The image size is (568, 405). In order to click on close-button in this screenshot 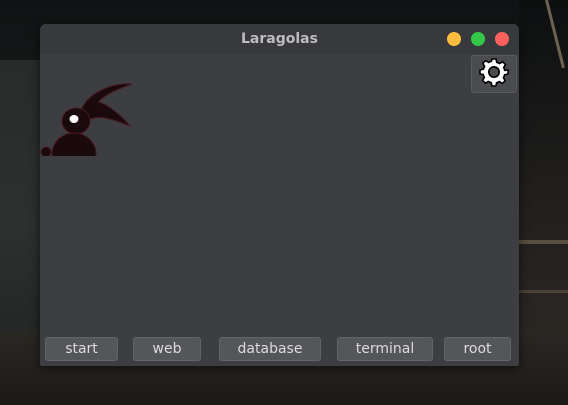, I will do `click(502, 39)`.